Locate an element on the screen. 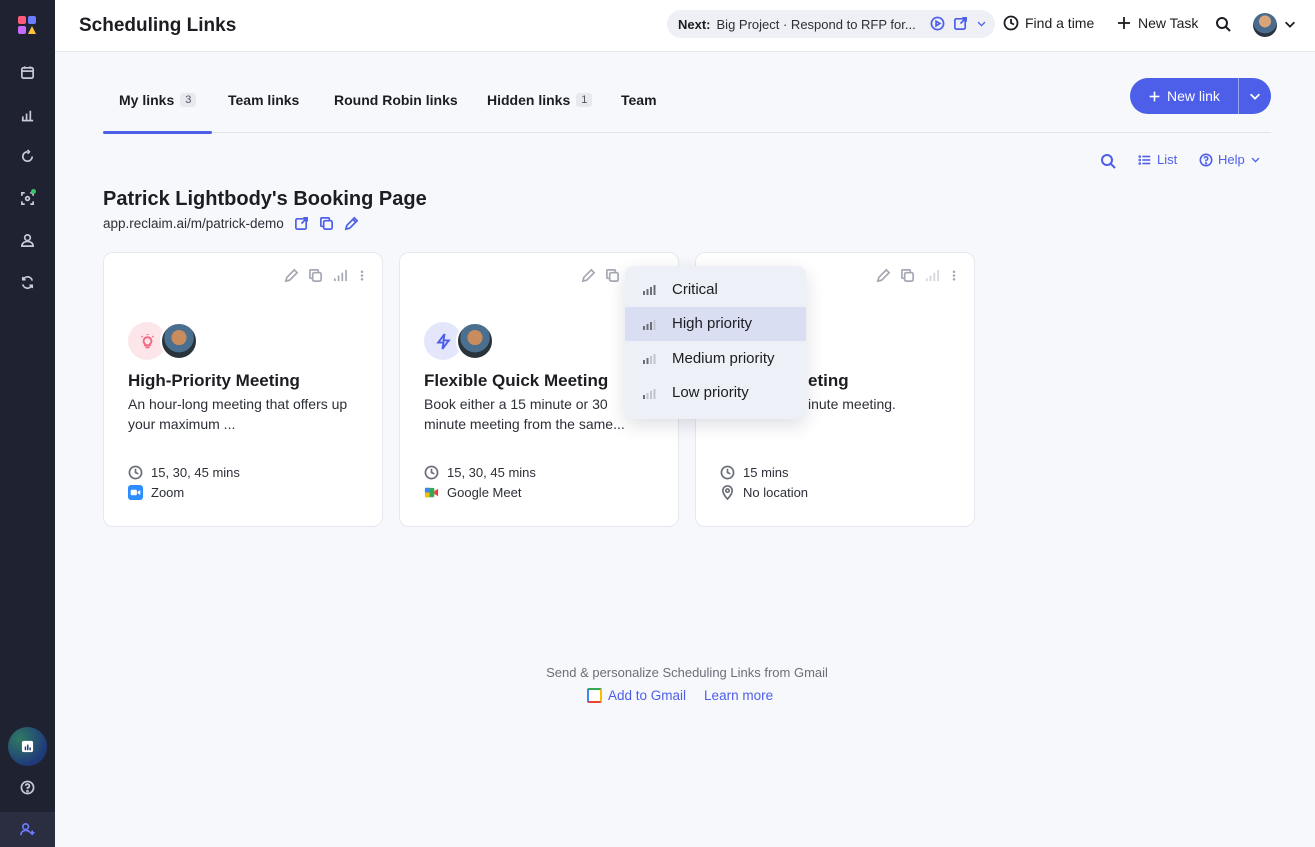 Image resolution: width=1315 pixels, height=847 pixels. priority-option-critical: Critical is located at coordinates (715, 289).